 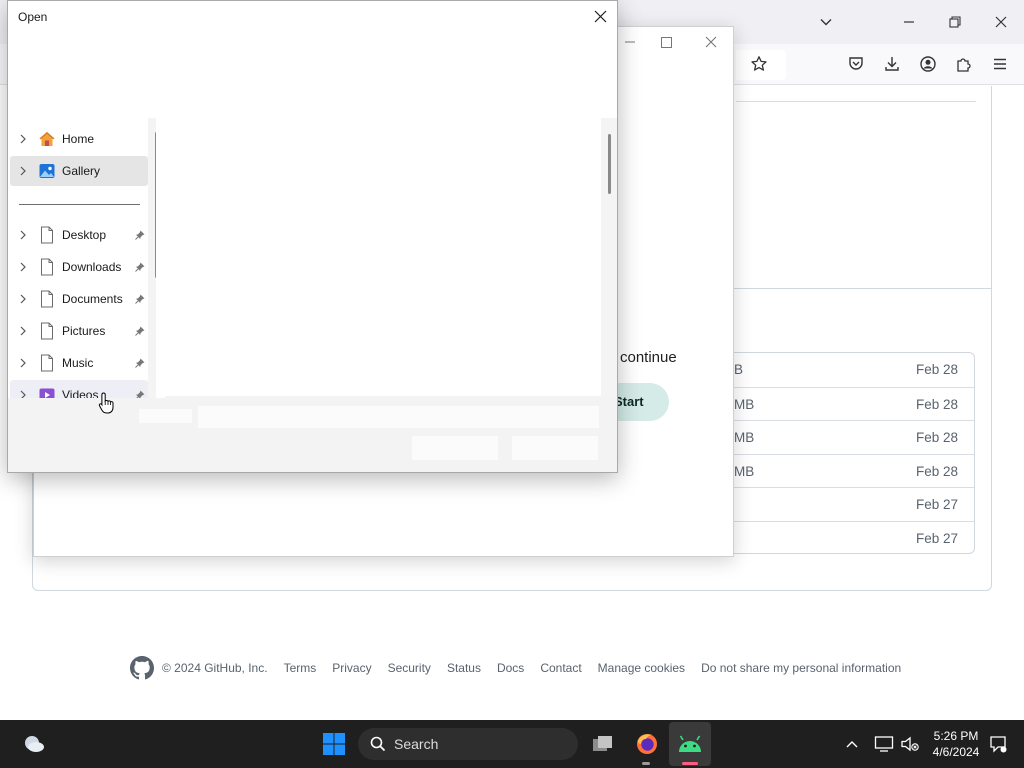 I want to click on weather-icon, so click(x=33, y=744).